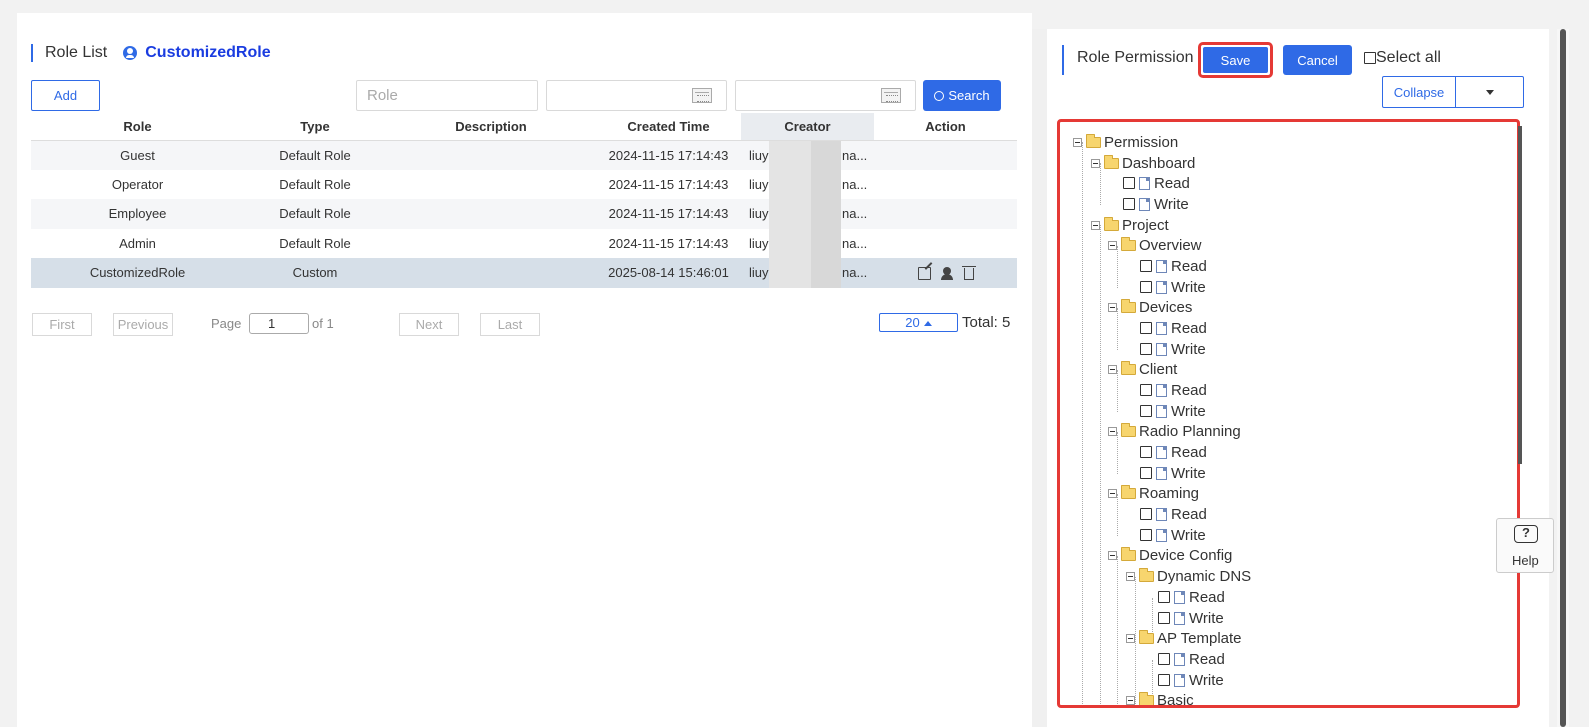 Image resolution: width=1589 pixels, height=727 pixels. What do you see at coordinates (1520, 295) in the screenshot?
I see `tree-scrollbar-thumb` at bounding box center [1520, 295].